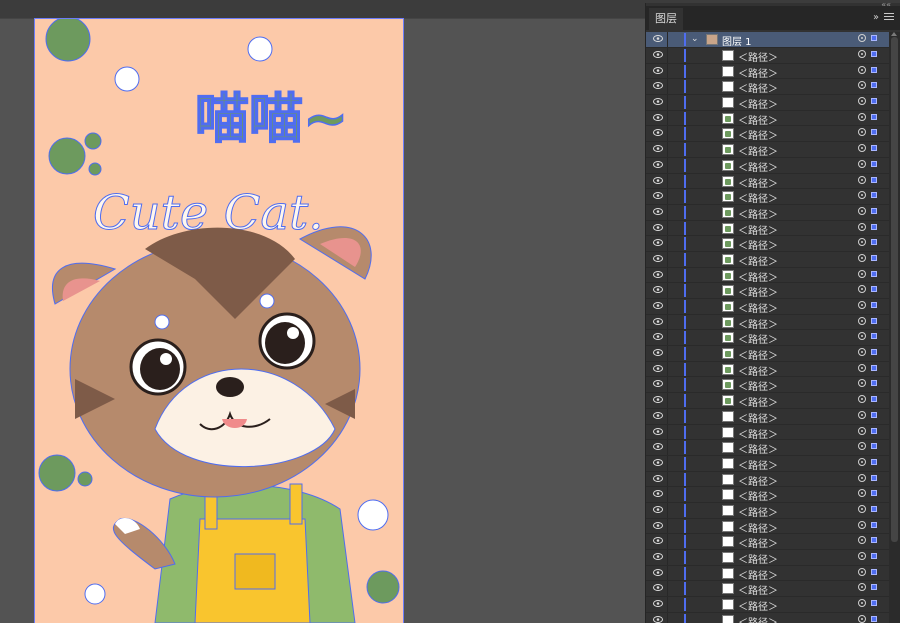 This screenshot has width=900, height=623. What do you see at coordinates (876, 17) in the screenshot?
I see `collapse-panel-icon: ››` at bounding box center [876, 17].